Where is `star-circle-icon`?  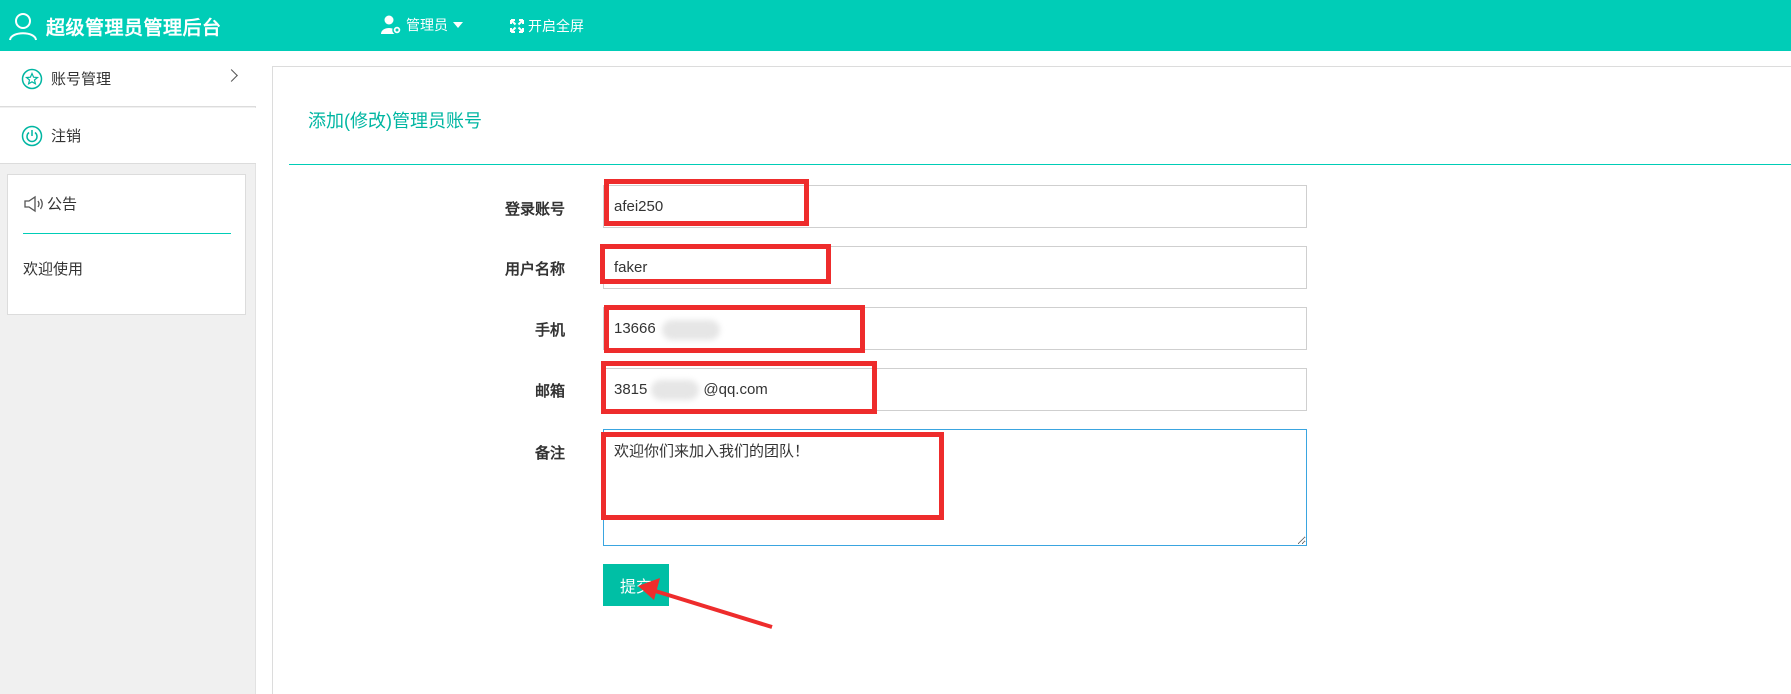 star-circle-icon is located at coordinates (32, 79).